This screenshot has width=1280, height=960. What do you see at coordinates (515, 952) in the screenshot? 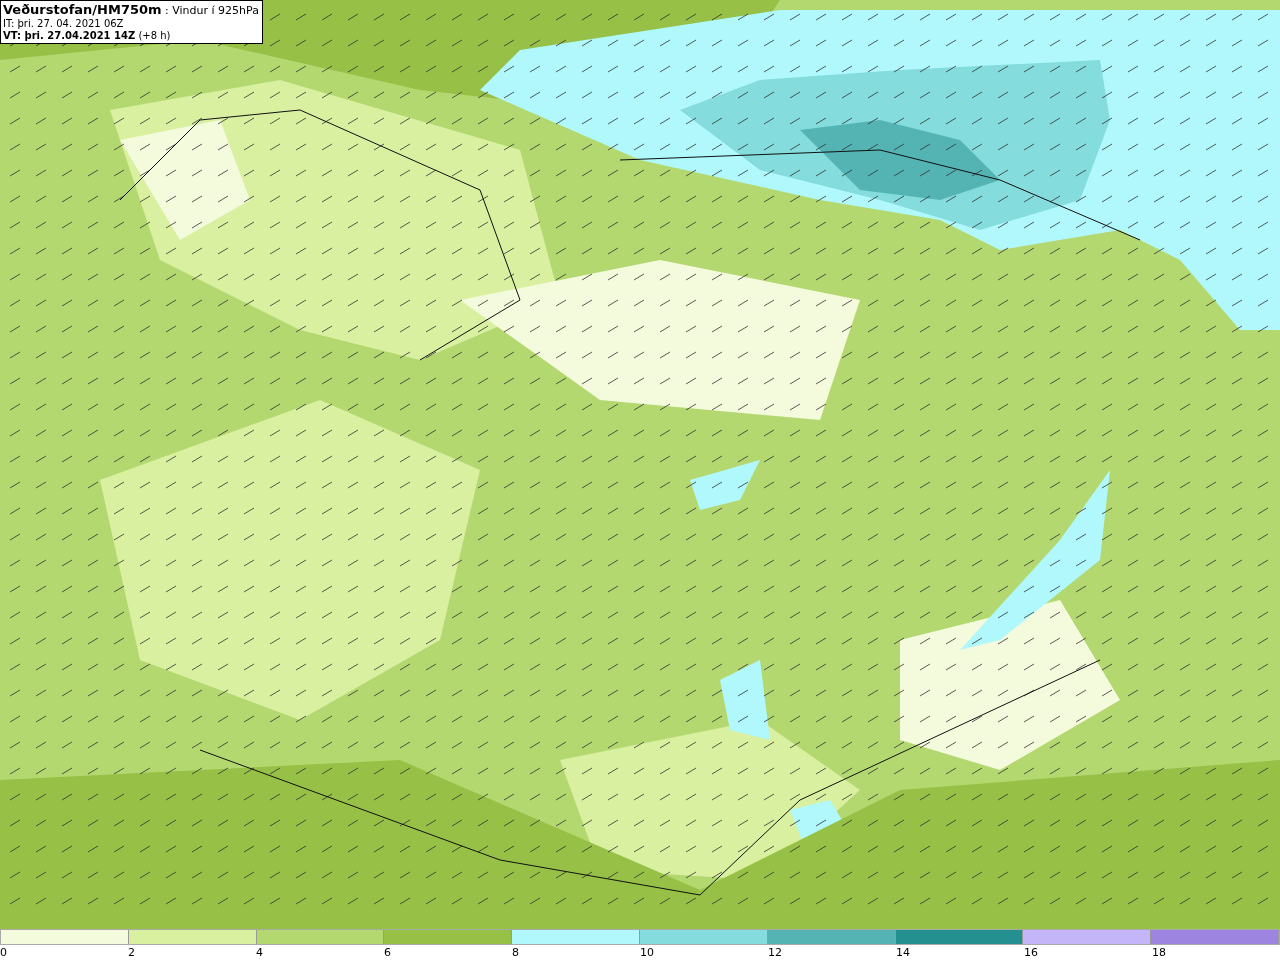
I see `scale-label: 8` at bounding box center [515, 952].